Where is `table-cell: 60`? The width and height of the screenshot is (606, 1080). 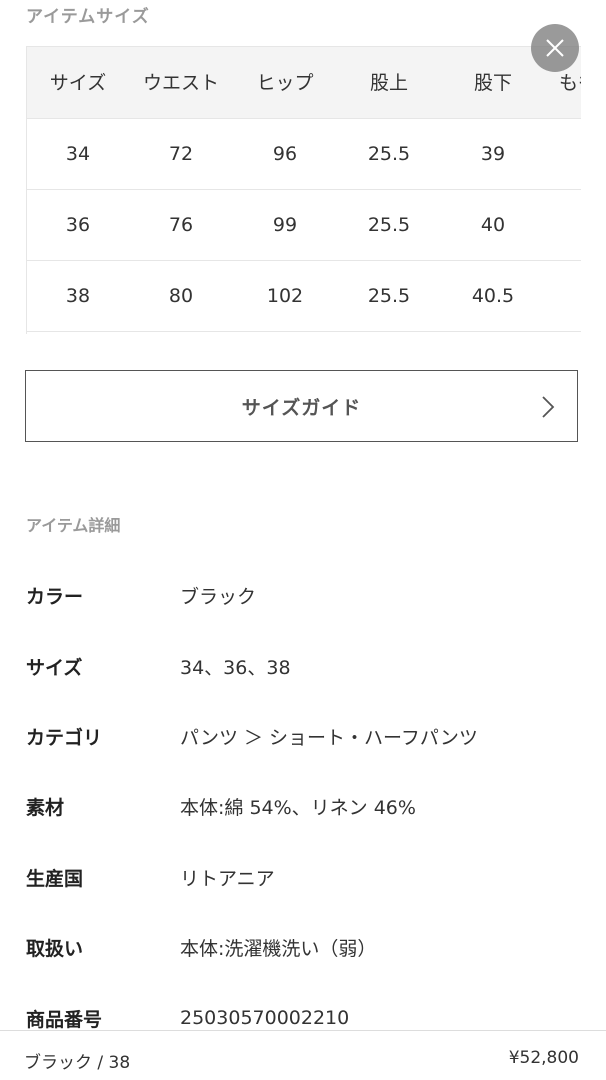 table-cell: 60 is located at coordinates (563, 154).